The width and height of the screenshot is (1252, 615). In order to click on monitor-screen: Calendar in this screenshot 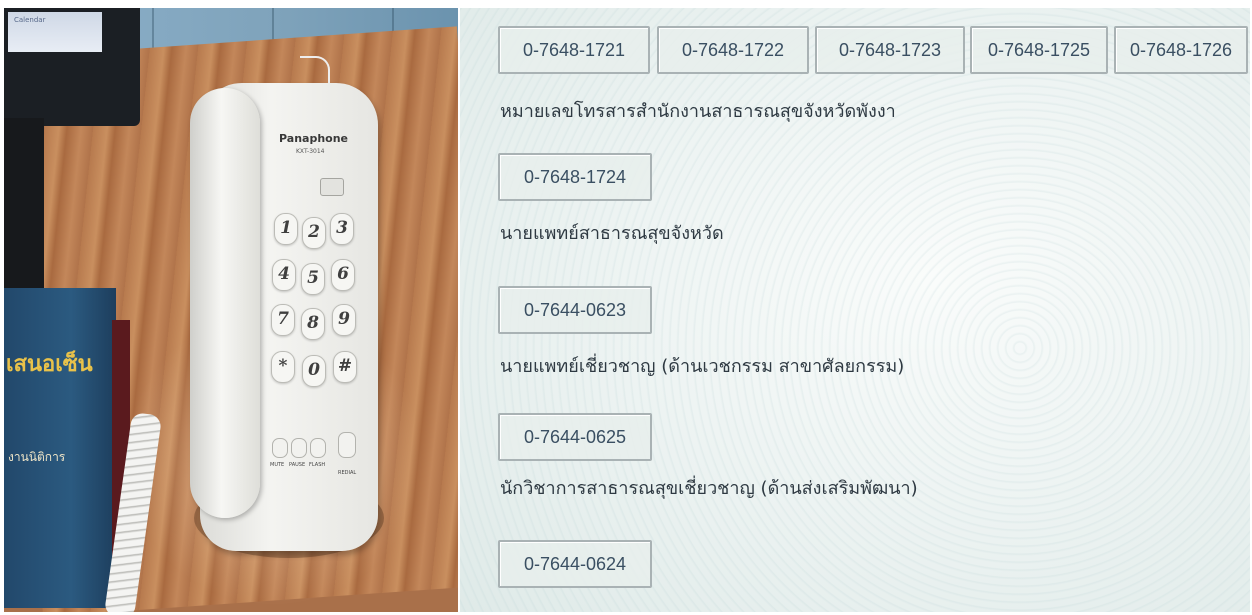, I will do `click(55, 32)`.